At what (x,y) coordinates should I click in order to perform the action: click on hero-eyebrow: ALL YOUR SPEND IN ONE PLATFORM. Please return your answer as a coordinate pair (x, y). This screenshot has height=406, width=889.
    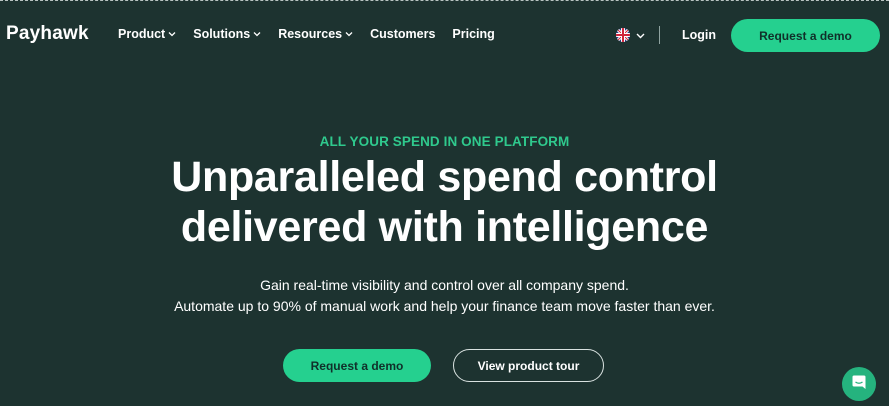
    Looking at the image, I should click on (444, 141).